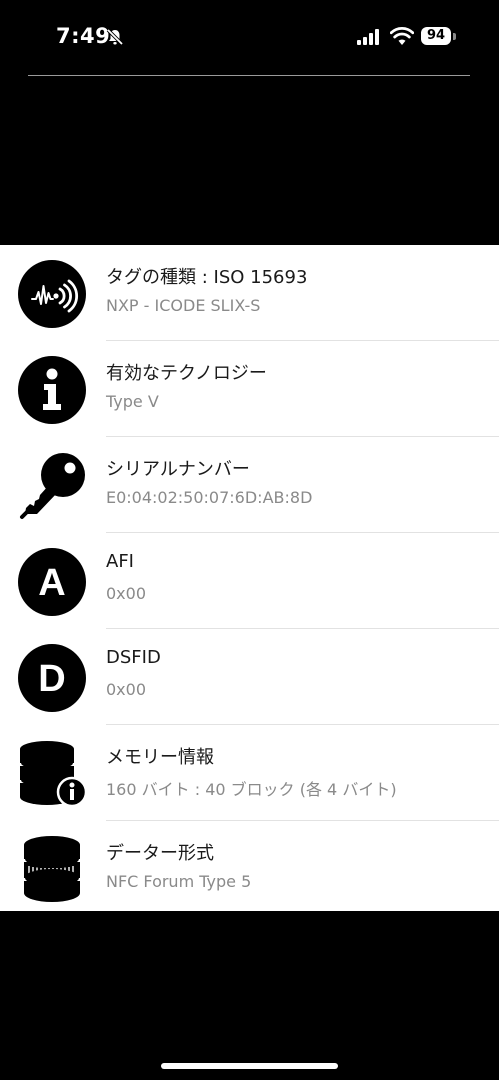 The height and width of the screenshot is (1080, 499). Describe the element at coordinates (249, 866) in the screenshot. I see `row-data-format: データー形式 NFC Forum Type 5` at that location.